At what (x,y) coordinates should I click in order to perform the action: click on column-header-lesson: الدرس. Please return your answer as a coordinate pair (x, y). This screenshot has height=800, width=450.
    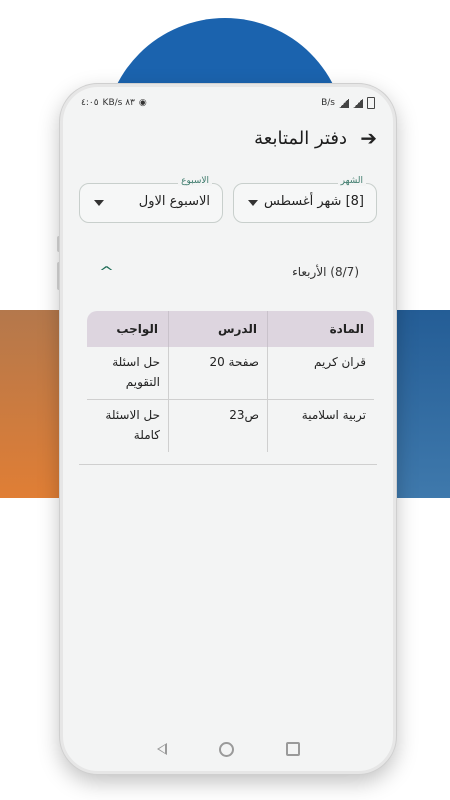
    Looking at the image, I should click on (218, 329).